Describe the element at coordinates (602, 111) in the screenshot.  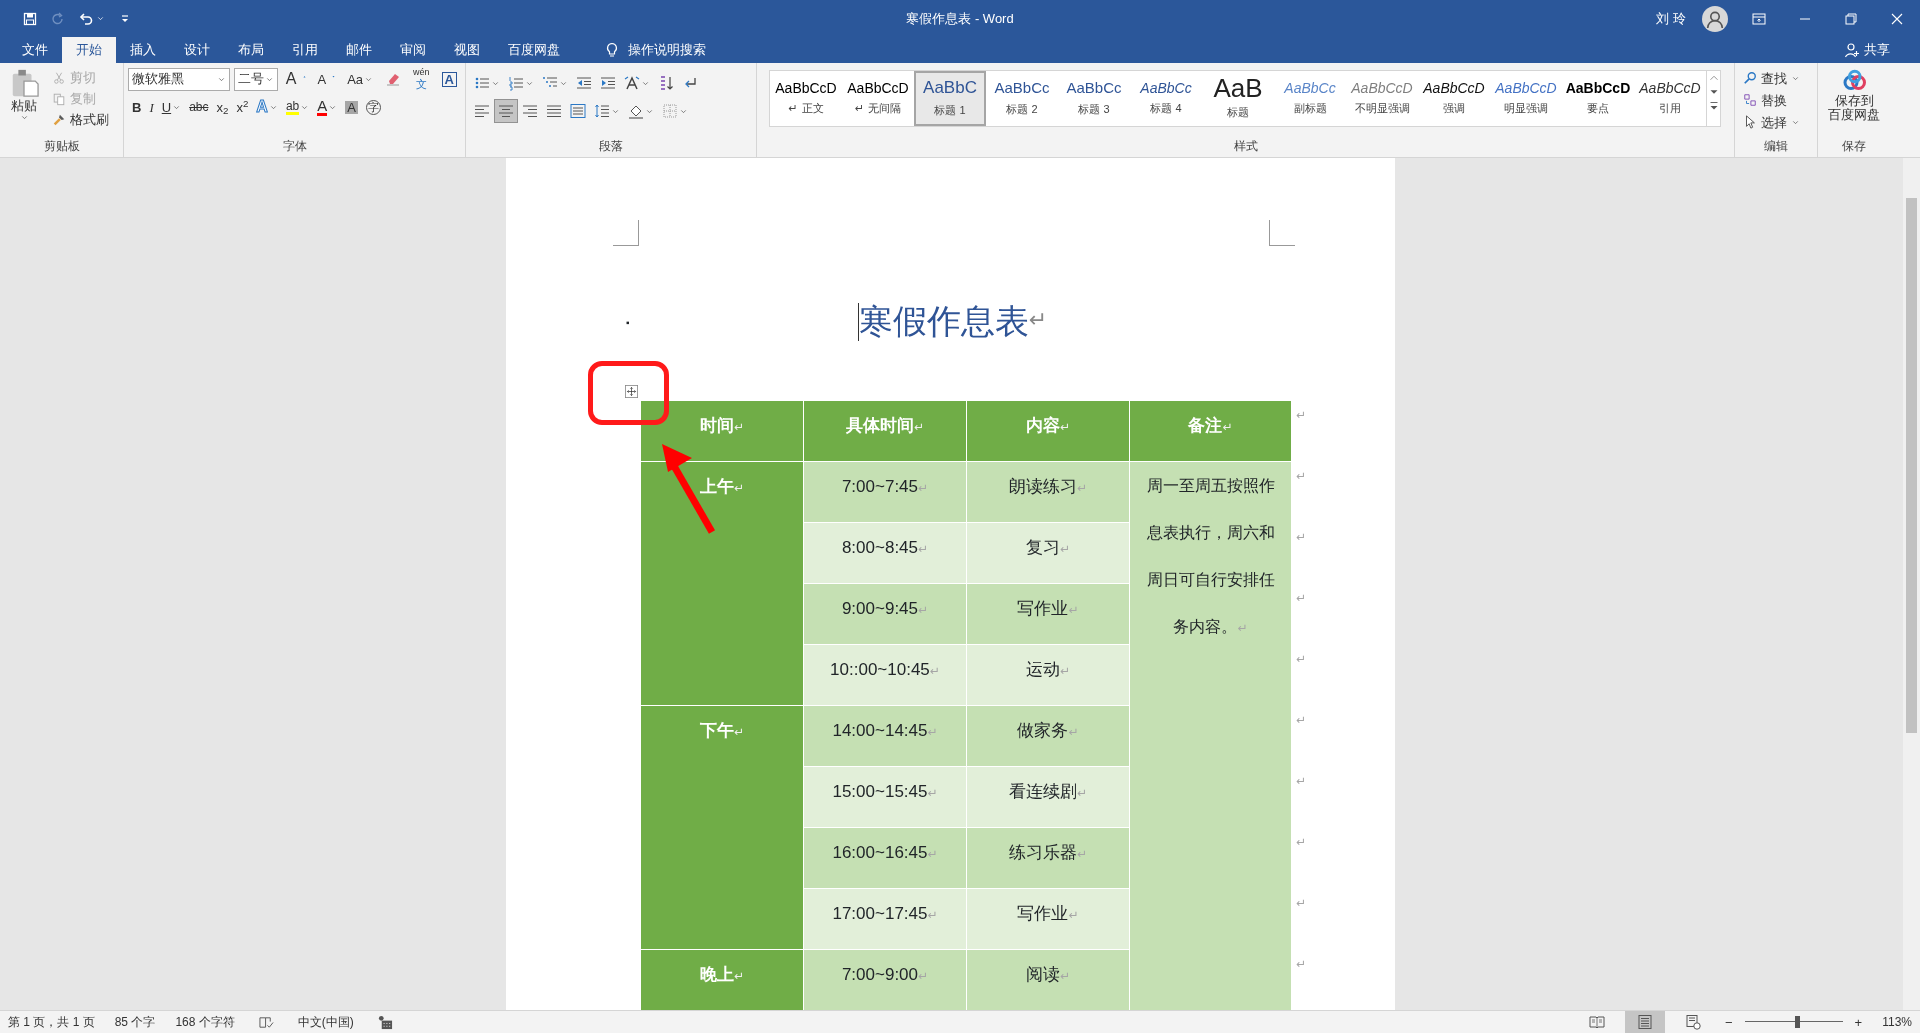
I see `line-spacing-icon` at that location.